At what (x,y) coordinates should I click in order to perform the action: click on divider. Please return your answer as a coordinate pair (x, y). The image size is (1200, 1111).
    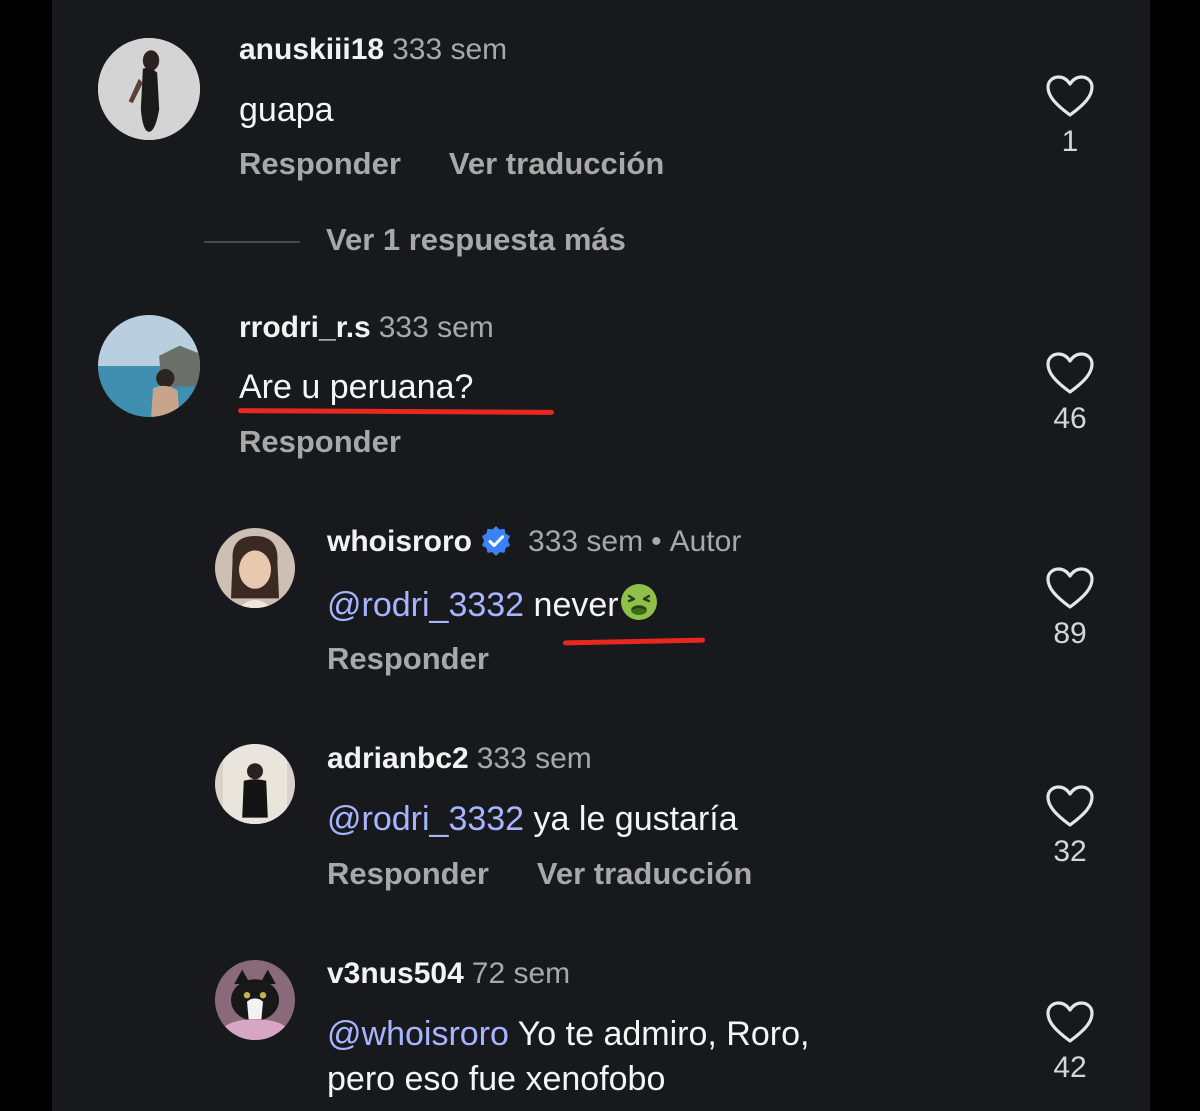
    Looking at the image, I should click on (252, 241).